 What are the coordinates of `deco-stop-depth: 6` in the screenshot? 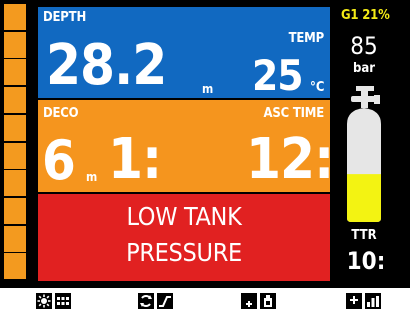 It's located at (59, 160).